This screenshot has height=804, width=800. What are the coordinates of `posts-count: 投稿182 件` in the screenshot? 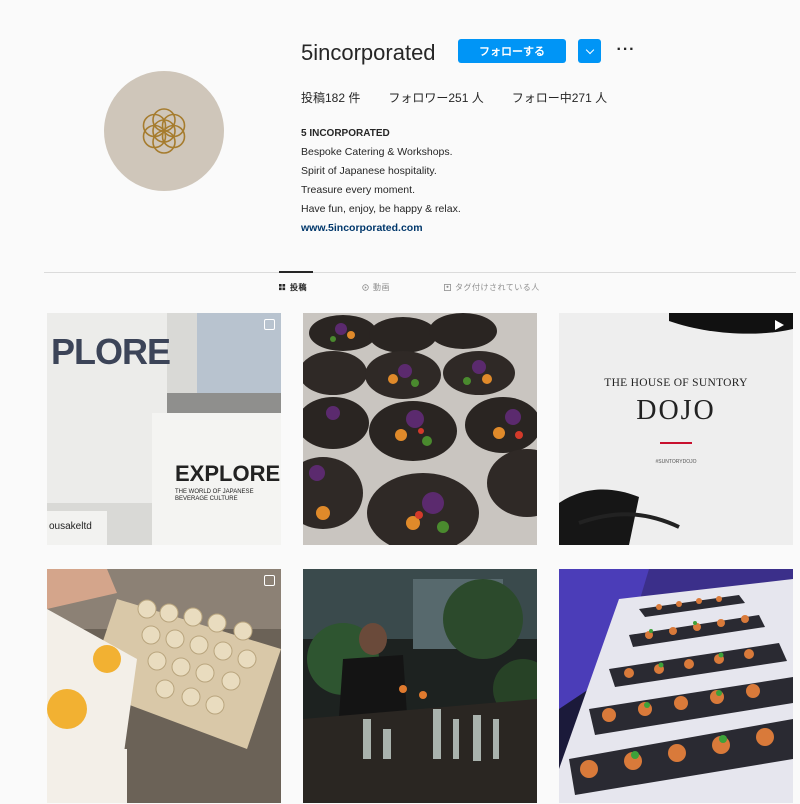 It's located at (331, 98).